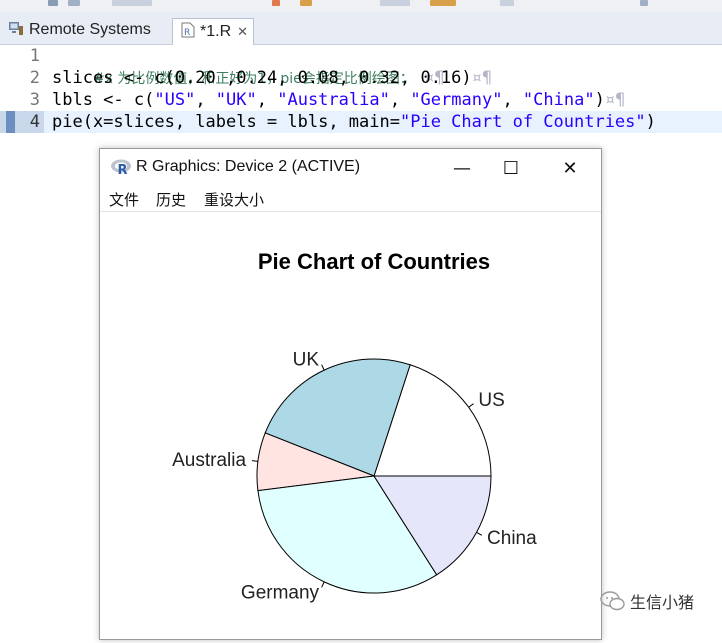 Image resolution: width=722 pixels, height=643 pixels. Describe the element at coordinates (491, 400) in the screenshot. I see `pie-label-us: US` at that location.